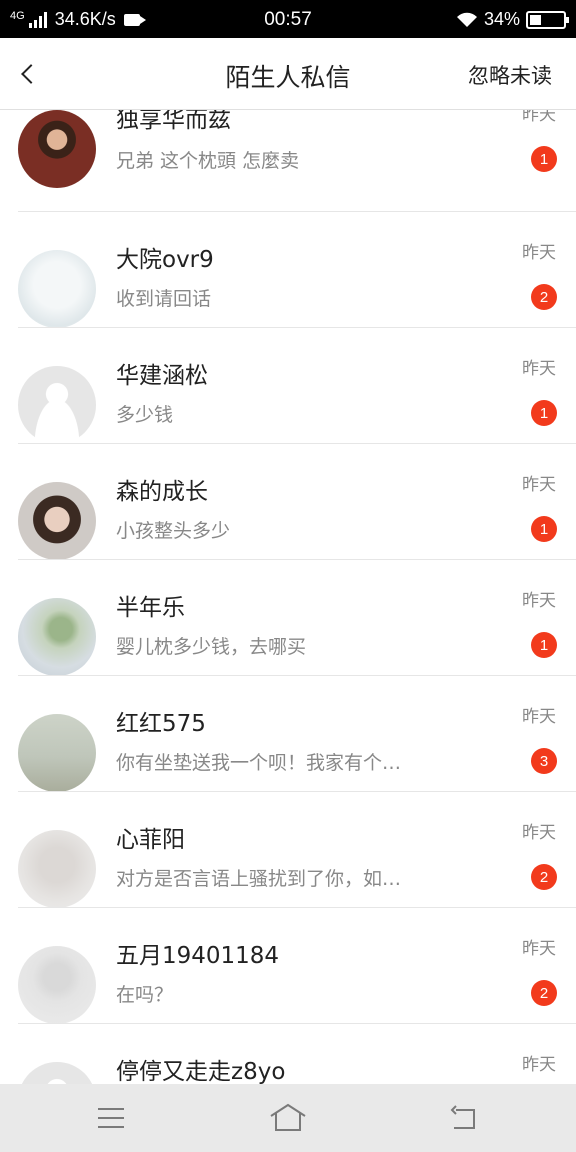 The width and height of the screenshot is (576, 1152). Describe the element at coordinates (164, 299) in the screenshot. I see `conversation-preview: 收到请回话` at that location.